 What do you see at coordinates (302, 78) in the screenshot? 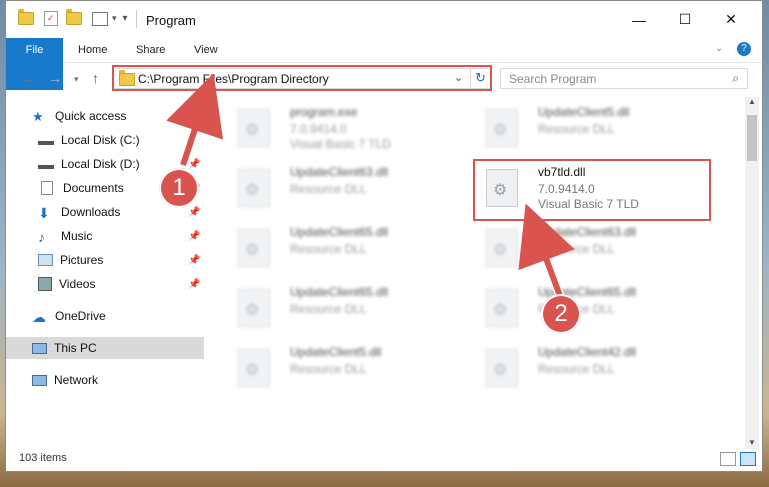
I see `address-highlight` at bounding box center [302, 78].